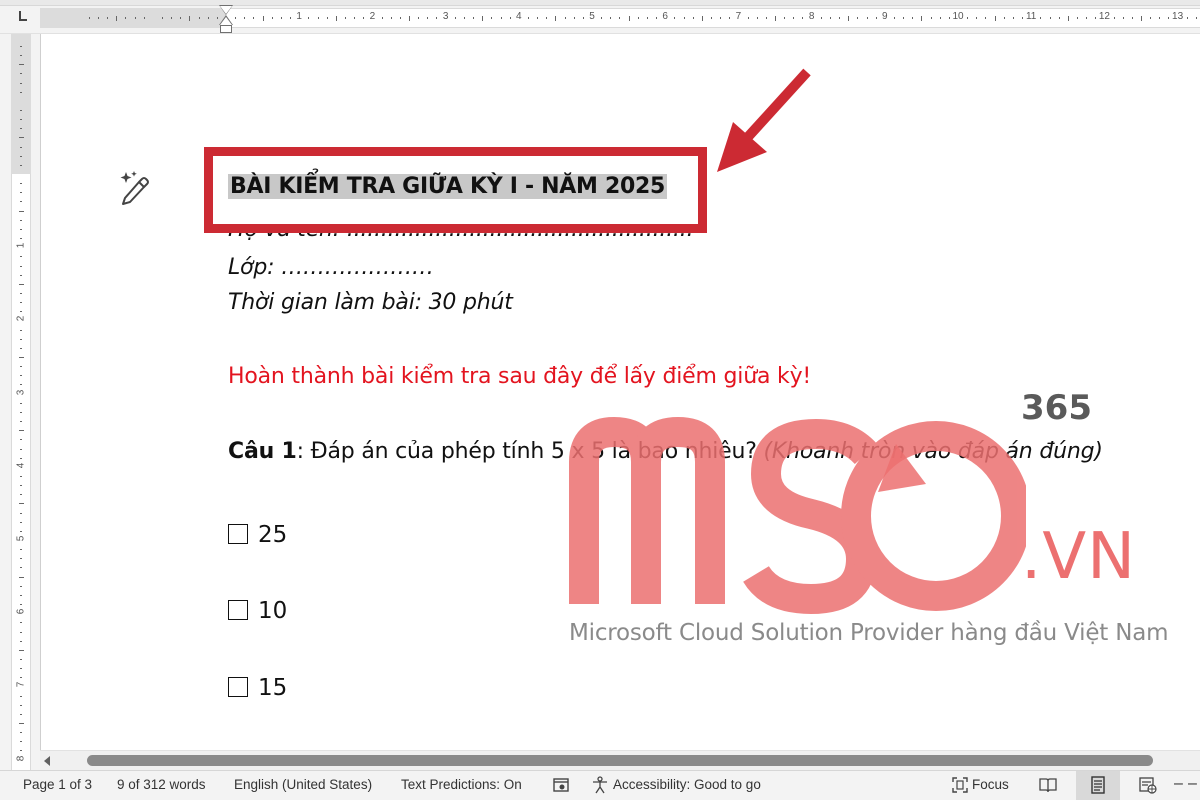 Image resolution: width=1200 pixels, height=800 pixels. I want to click on ruler-number: 10, so click(958, 16).